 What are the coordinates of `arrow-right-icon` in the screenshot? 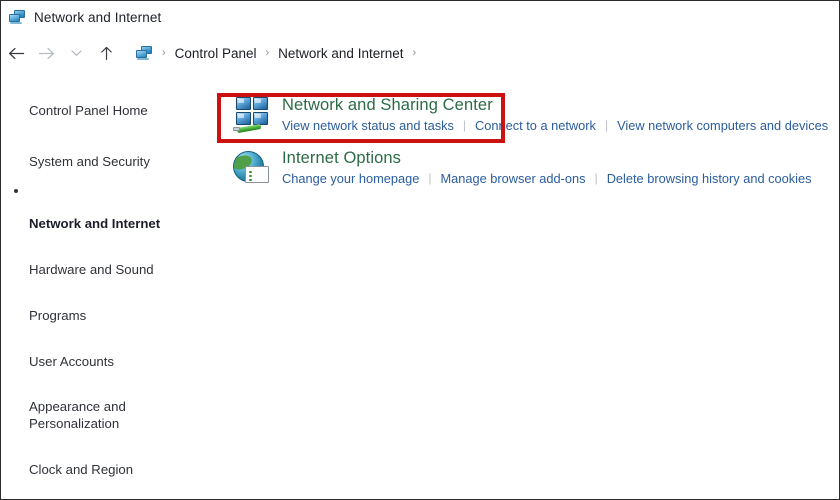 It's located at (46, 53).